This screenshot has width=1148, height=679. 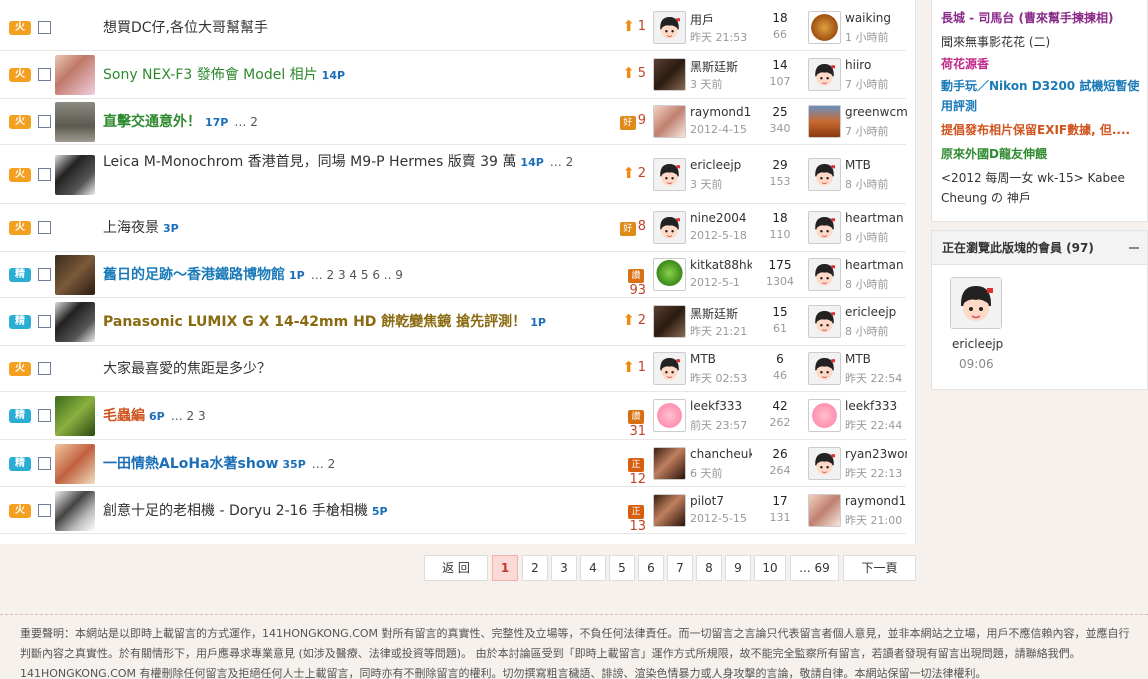 What do you see at coordinates (235, 511) in the screenshot?
I see `thread-title-text: 創意十足的老相機 - Doryu 2-16 手槍相機` at bounding box center [235, 511].